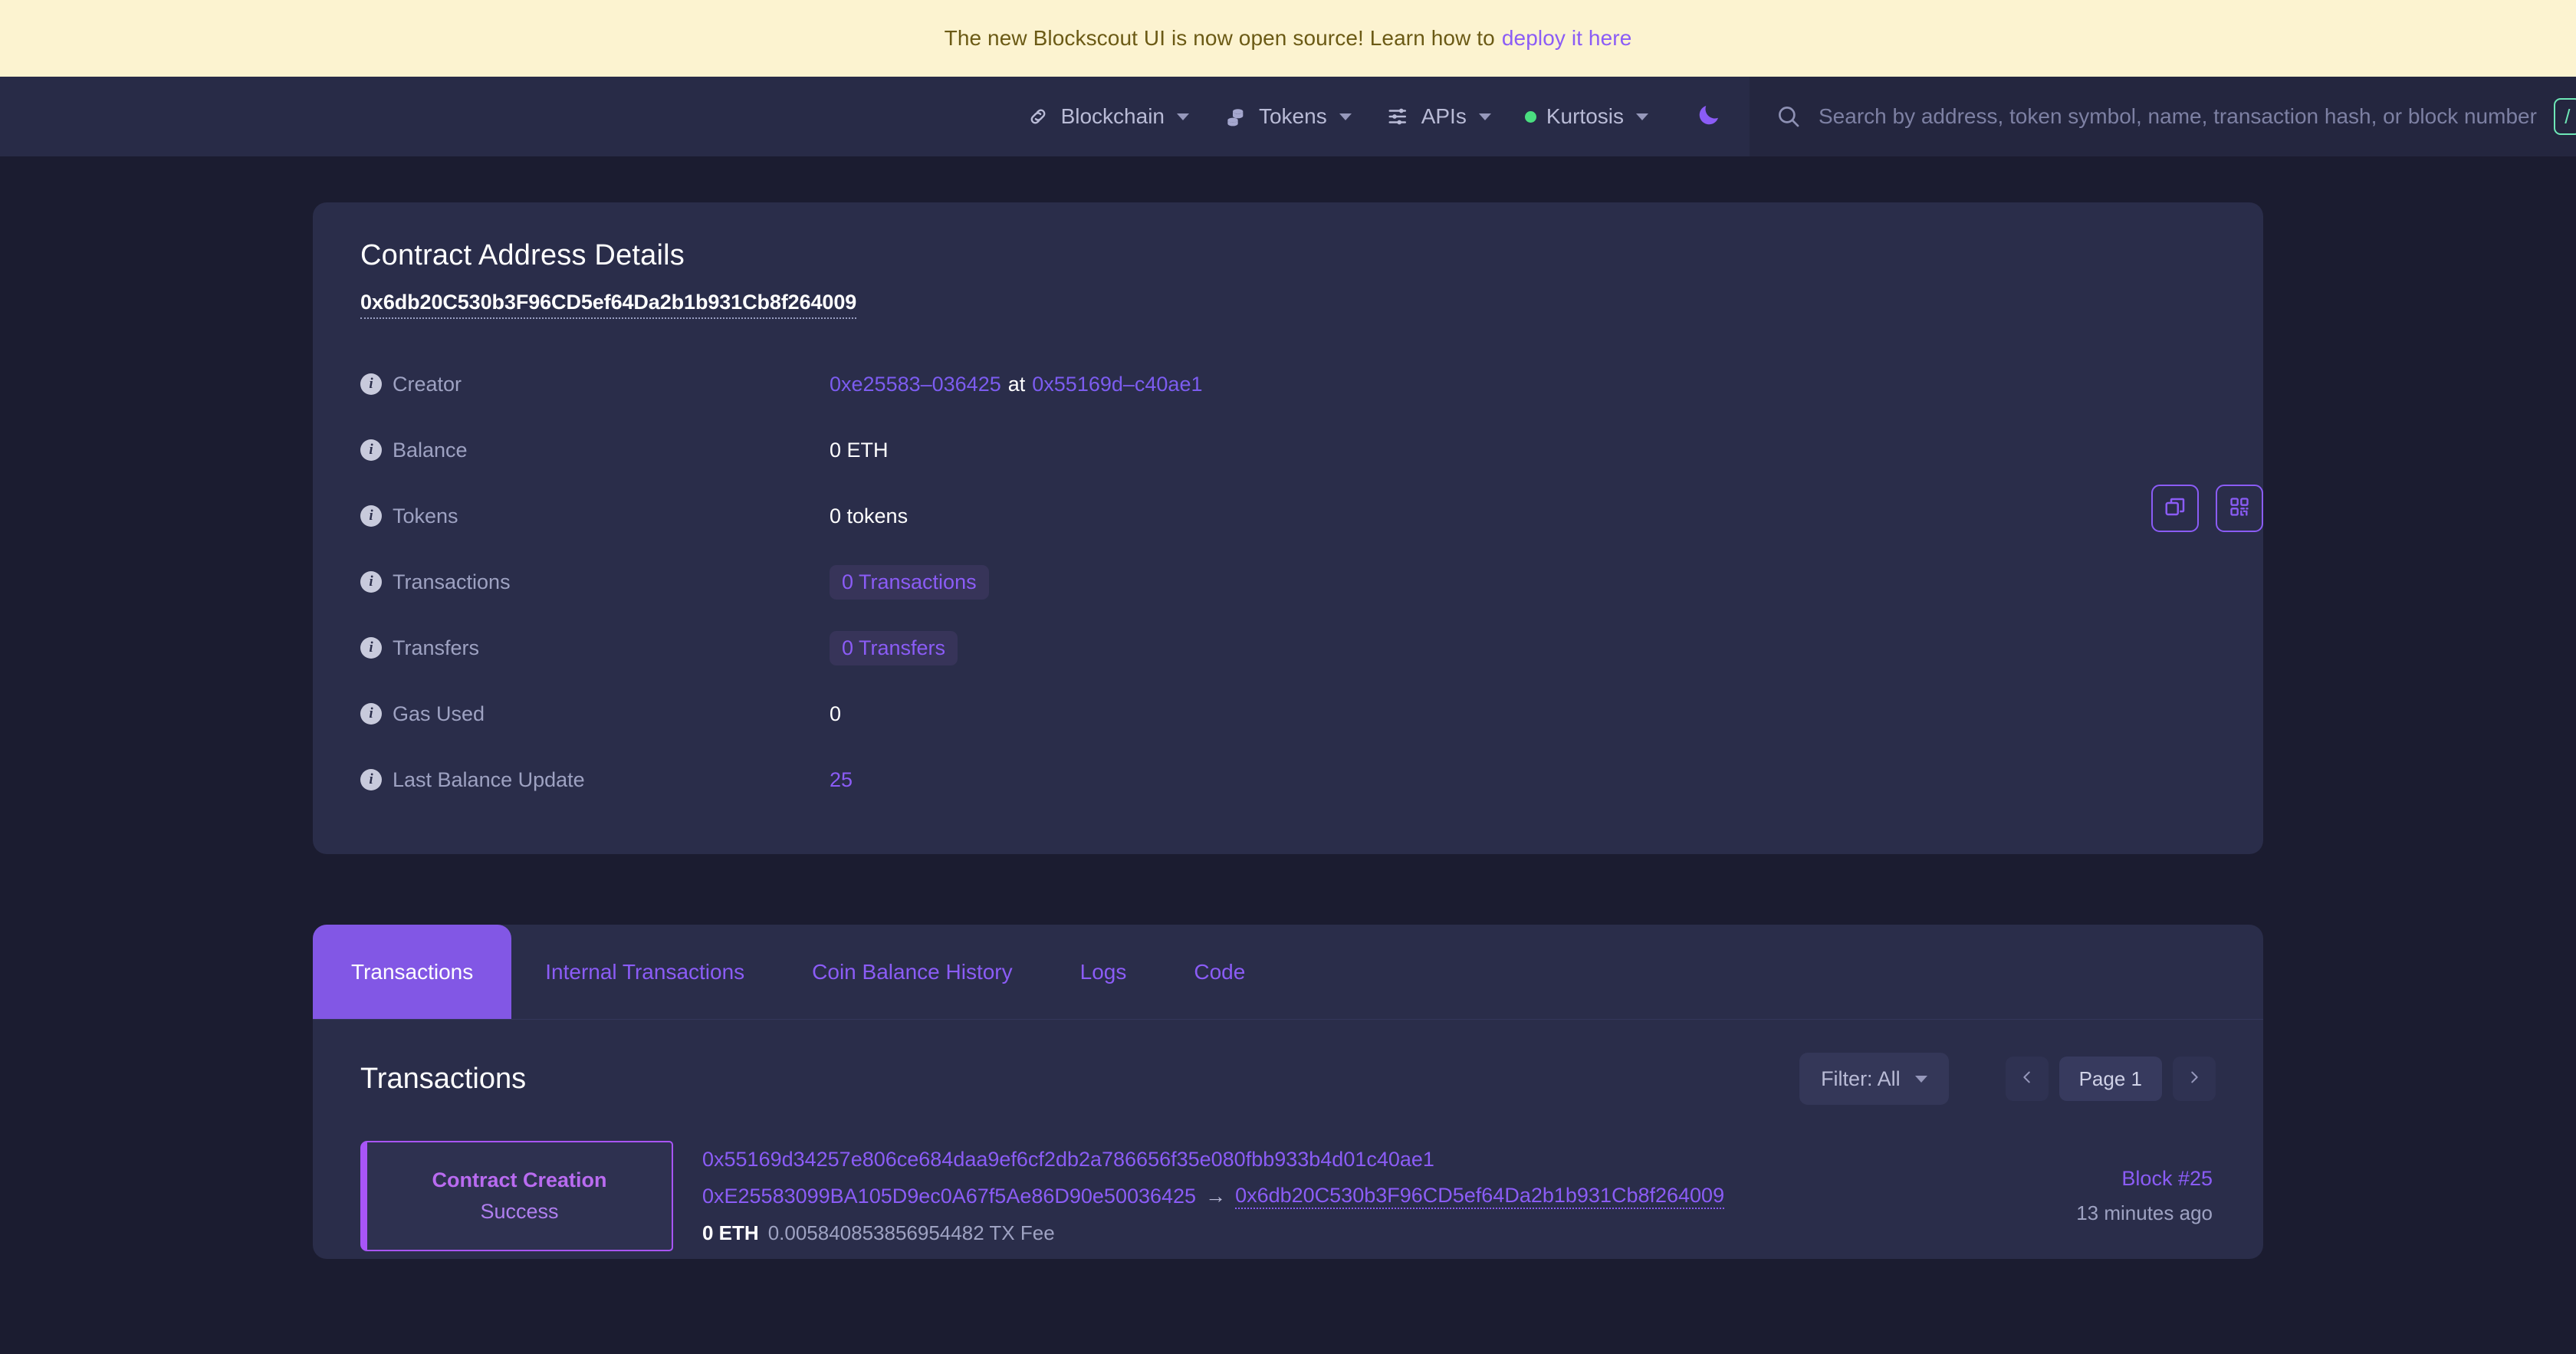  I want to click on detail-label-last-balance-update: i Last Balance Update, so click(595, 780).